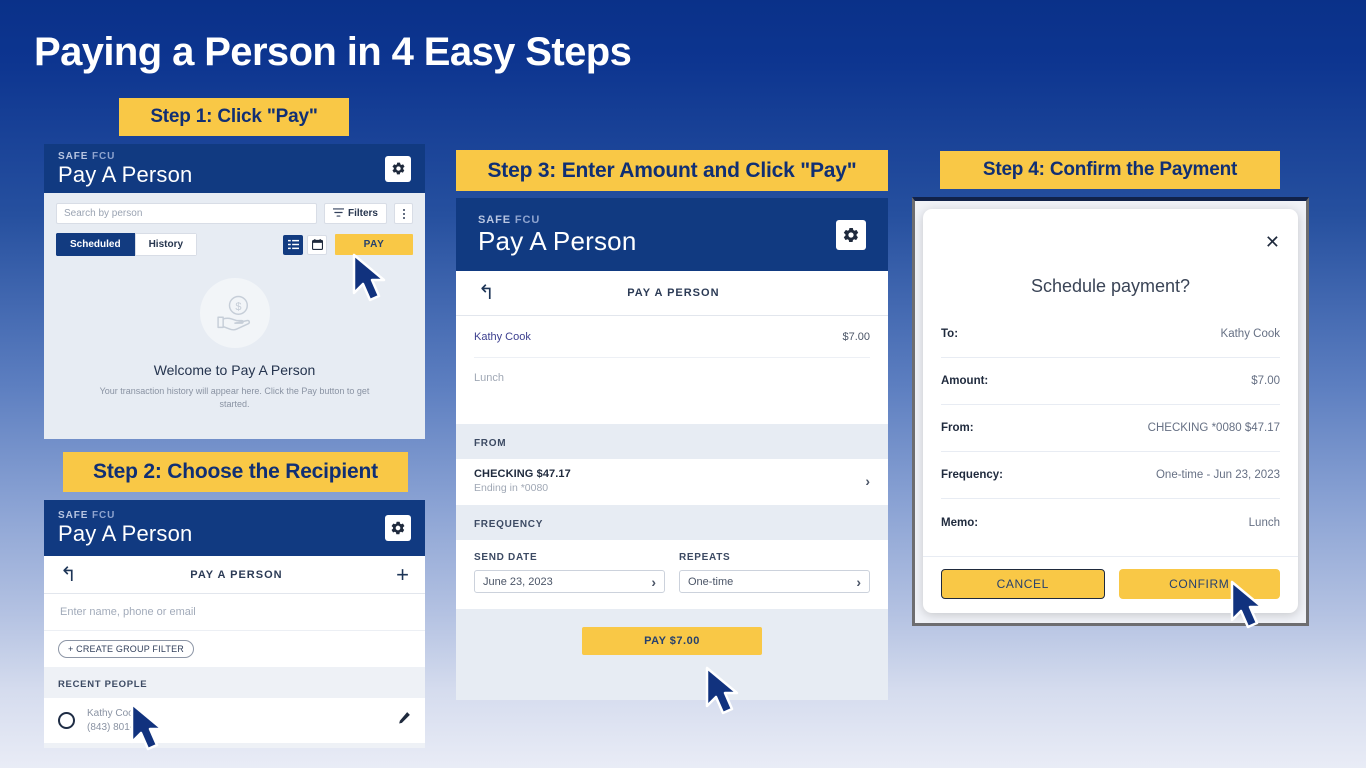  What do you see at coordinates (672, 641) in the screenshot?
I see `pay-amount-button: PAY $7.00` at bounding box center [672, 641].